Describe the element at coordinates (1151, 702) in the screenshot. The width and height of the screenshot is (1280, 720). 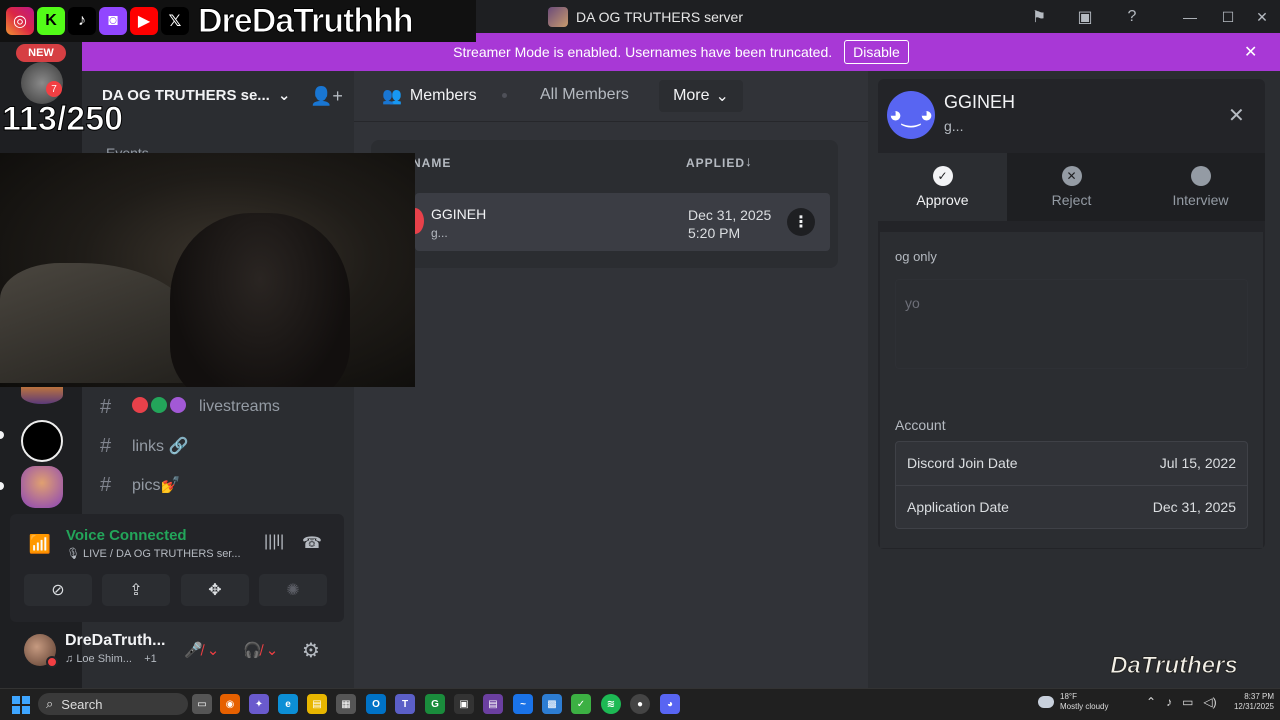
I see `chevron-up-icon: ⌃` at that location.